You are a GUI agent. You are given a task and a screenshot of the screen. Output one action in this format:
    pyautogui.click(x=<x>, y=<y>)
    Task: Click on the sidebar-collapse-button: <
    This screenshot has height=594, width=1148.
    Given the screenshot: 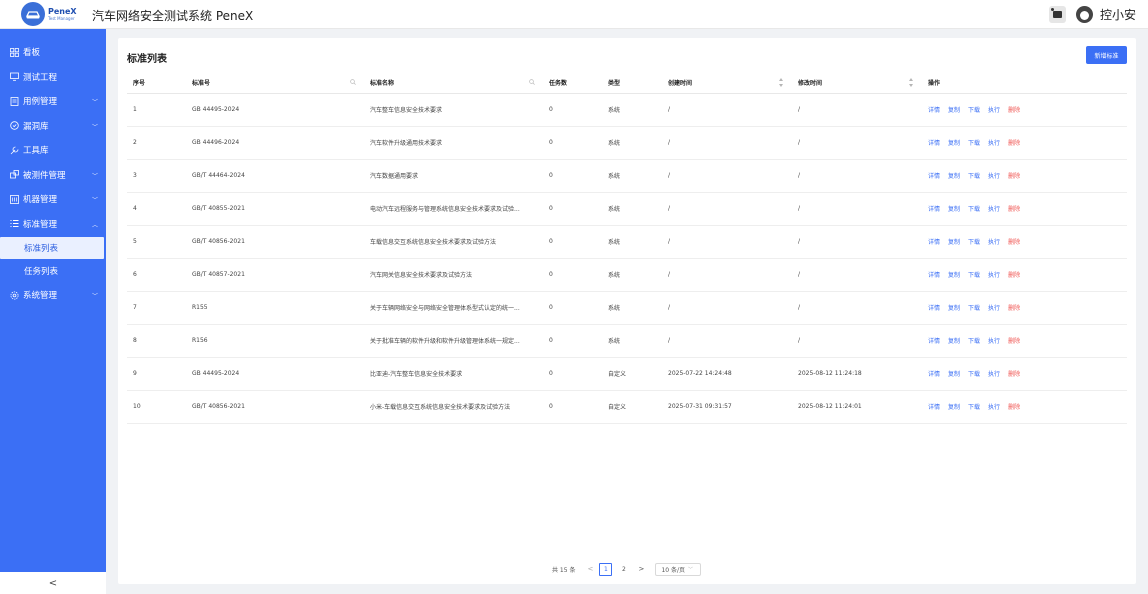 What is the action you would take?
    pyautogui.click(x=53, y=583)
    